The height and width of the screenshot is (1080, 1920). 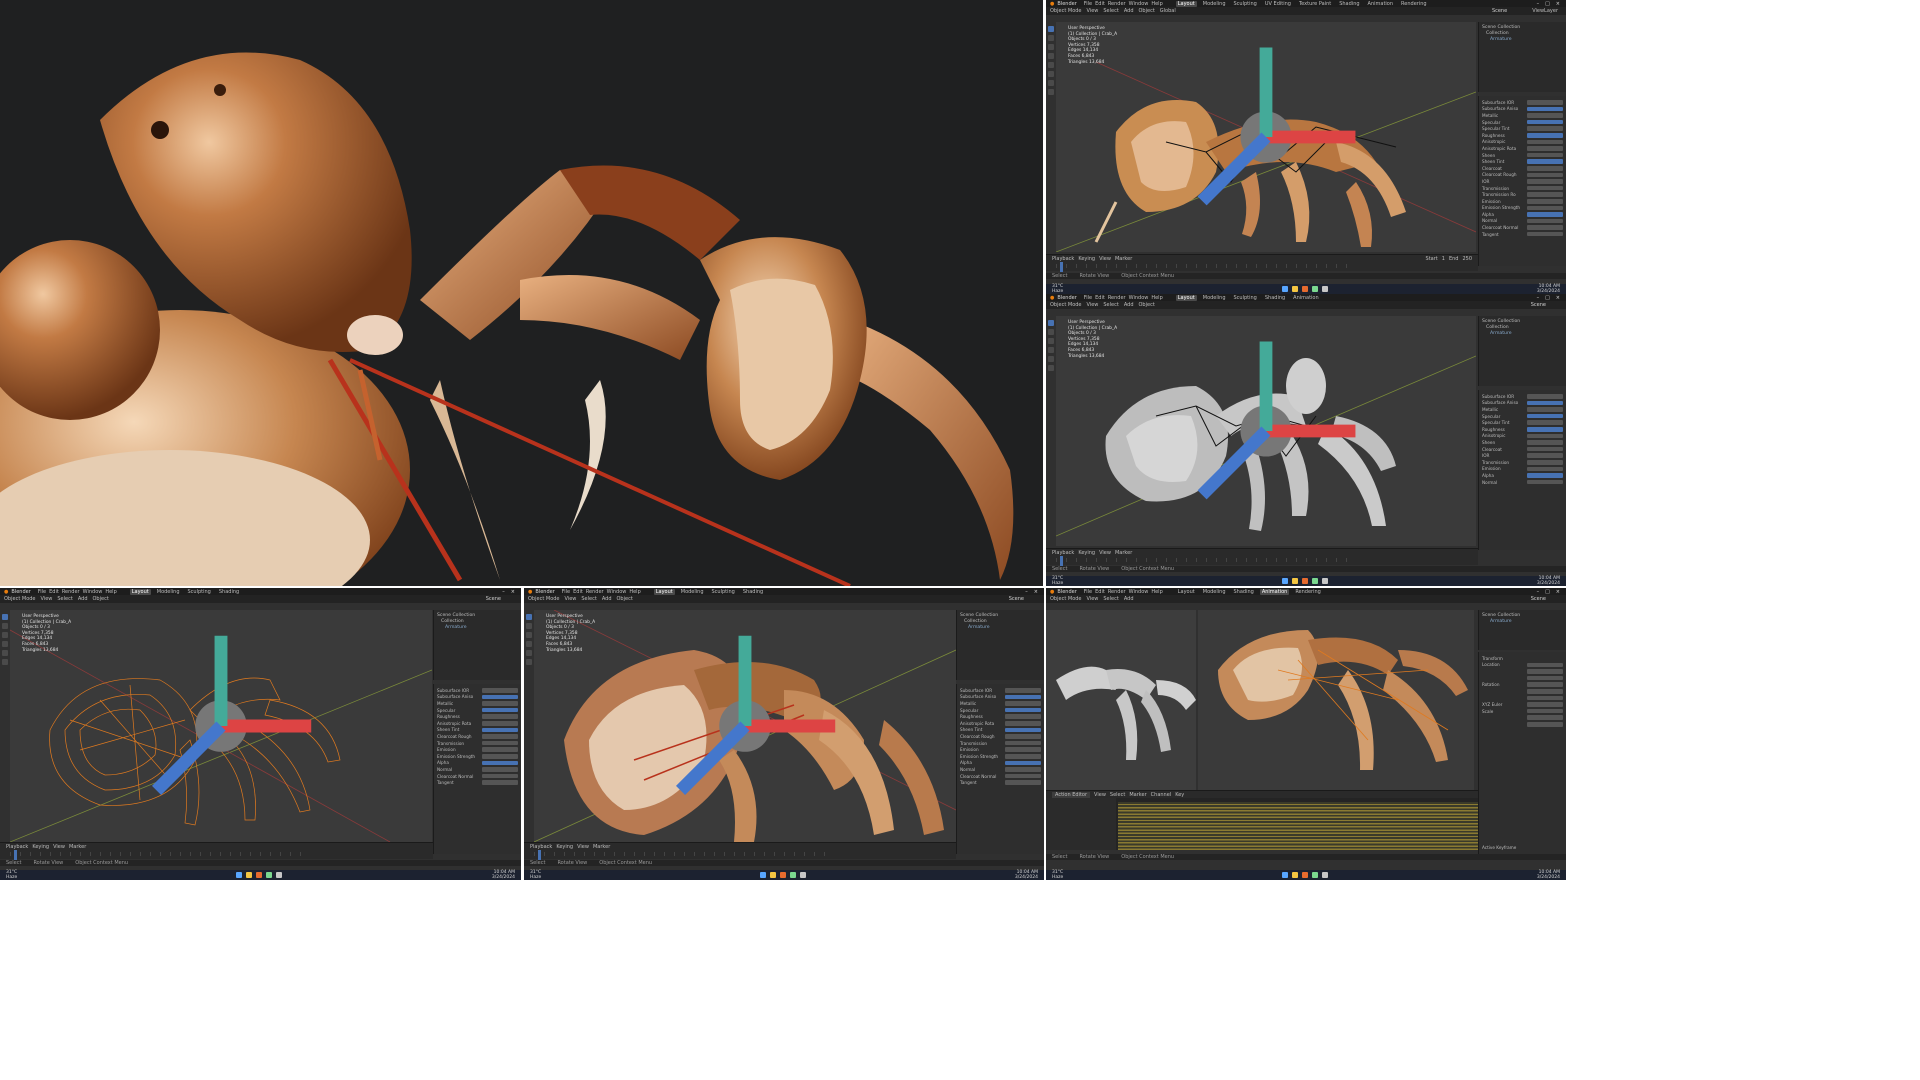 I want to click on timeline-start-value: 1, so click(x=1443, y=259).